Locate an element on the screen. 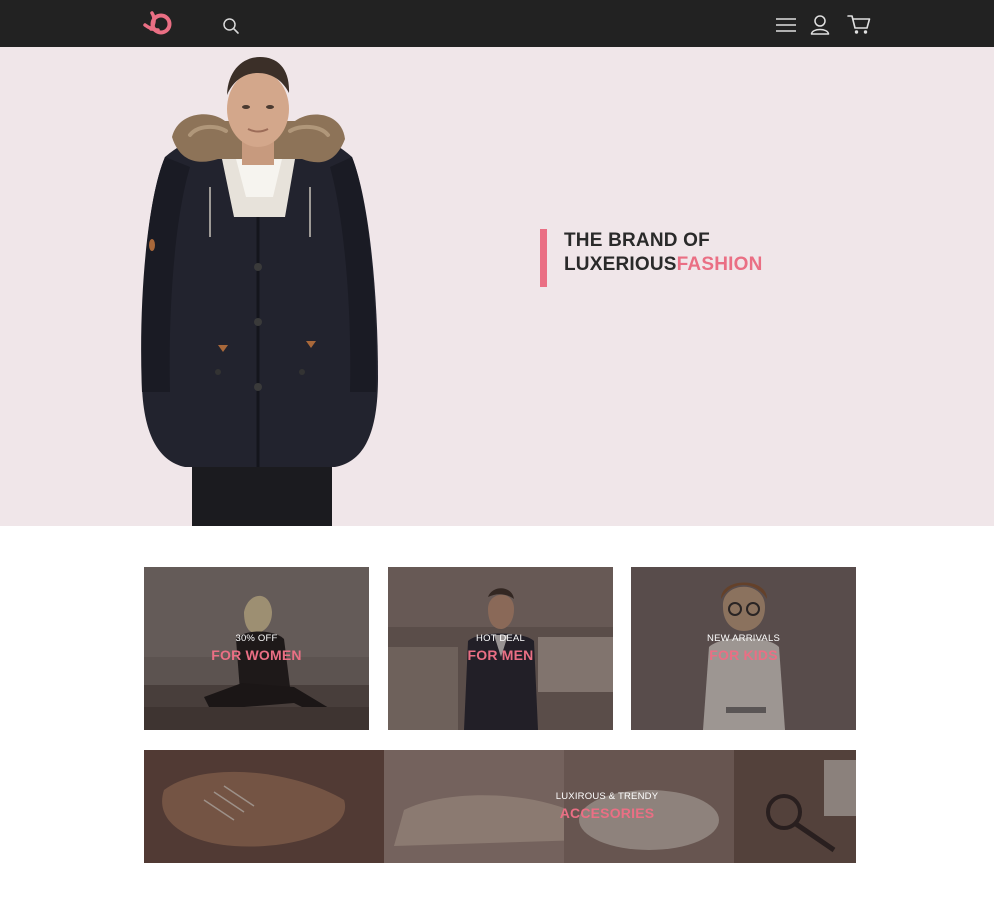  hero-headline-accent: FASHION is located at coordinates (719, 264).